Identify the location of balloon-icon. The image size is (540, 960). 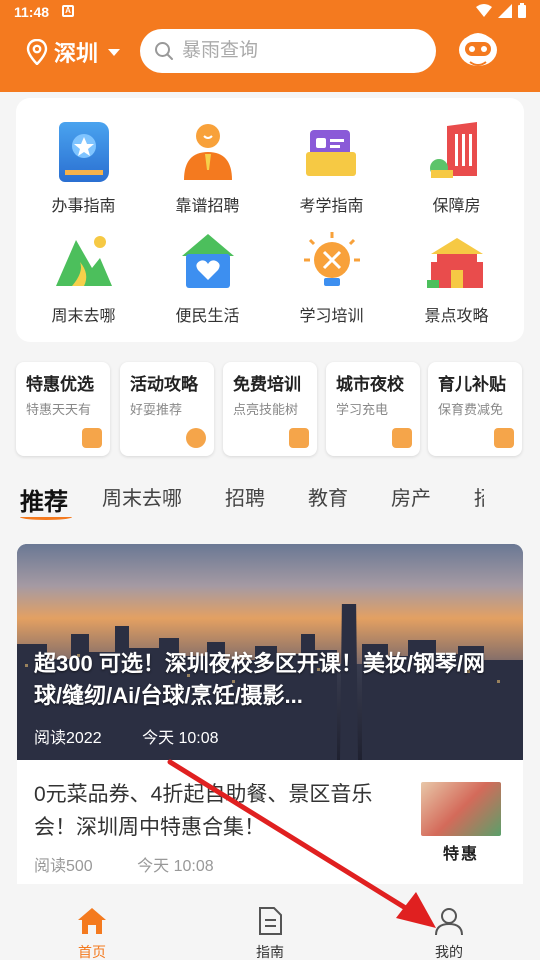
(196, 438).